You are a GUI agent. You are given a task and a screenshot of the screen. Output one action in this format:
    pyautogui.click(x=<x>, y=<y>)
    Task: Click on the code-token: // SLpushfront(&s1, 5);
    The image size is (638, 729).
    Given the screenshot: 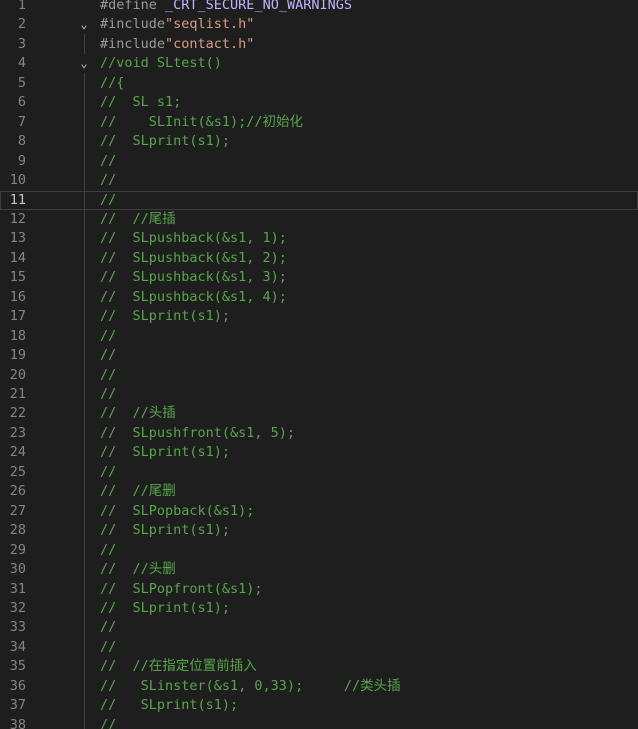 What is the action you would take?
    pyautogui.click(x=198, y=432)
    